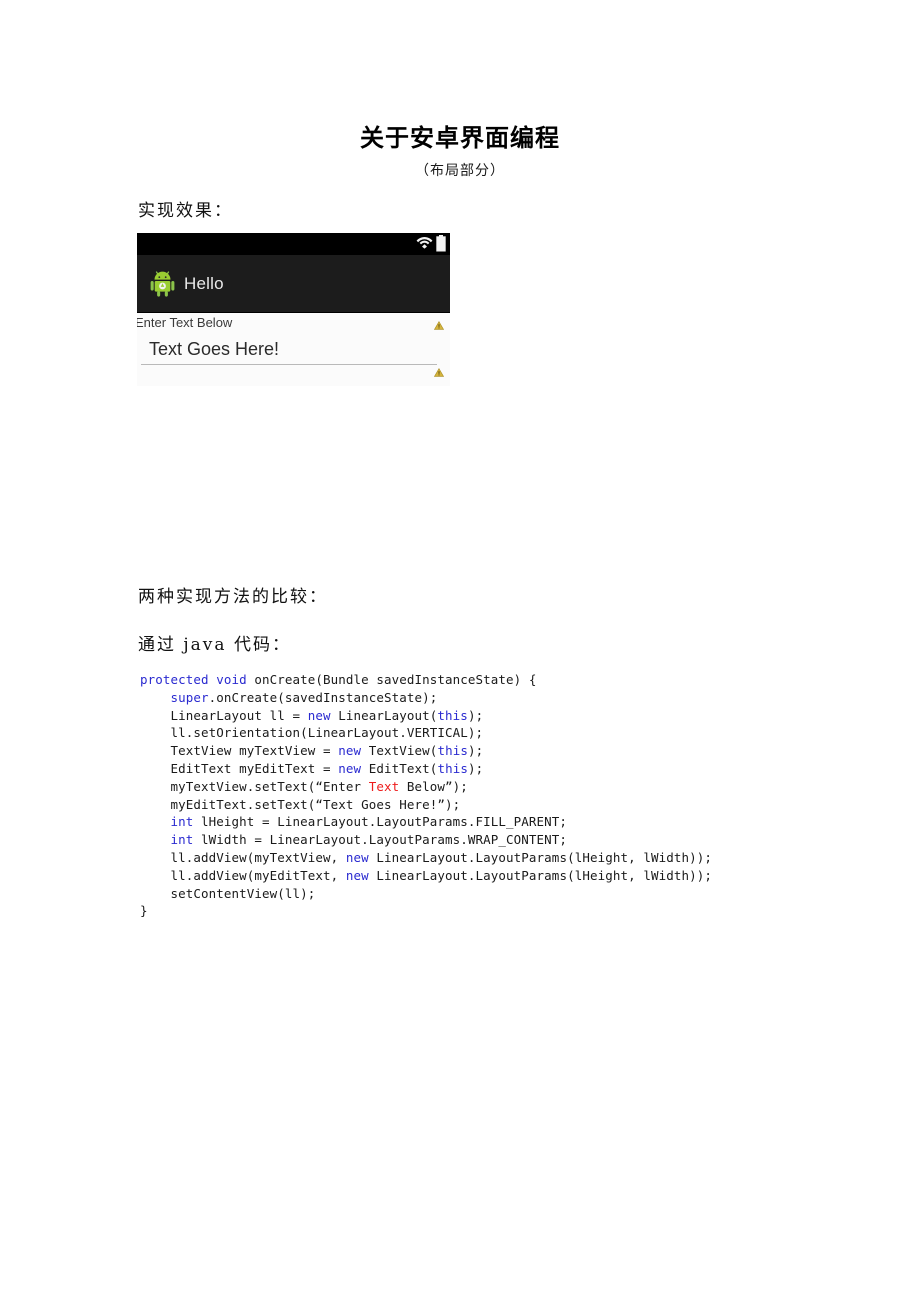 The height and width of the screenshot is (1302, 920). I want to click on code-line: myEditText.setText(“Text Goes Here!”);, so click(426, 805).